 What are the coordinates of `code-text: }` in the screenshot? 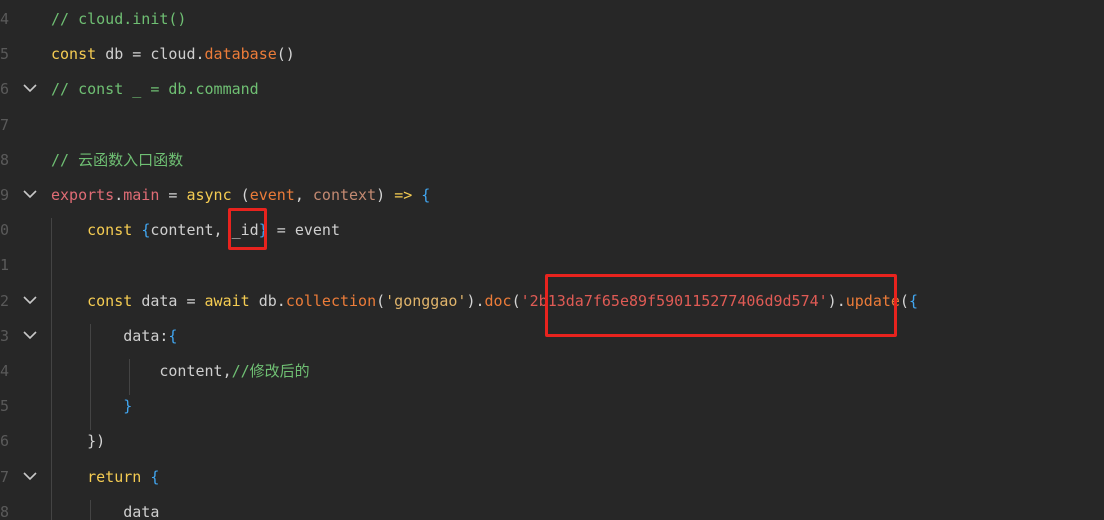 It's located at (91, 406).